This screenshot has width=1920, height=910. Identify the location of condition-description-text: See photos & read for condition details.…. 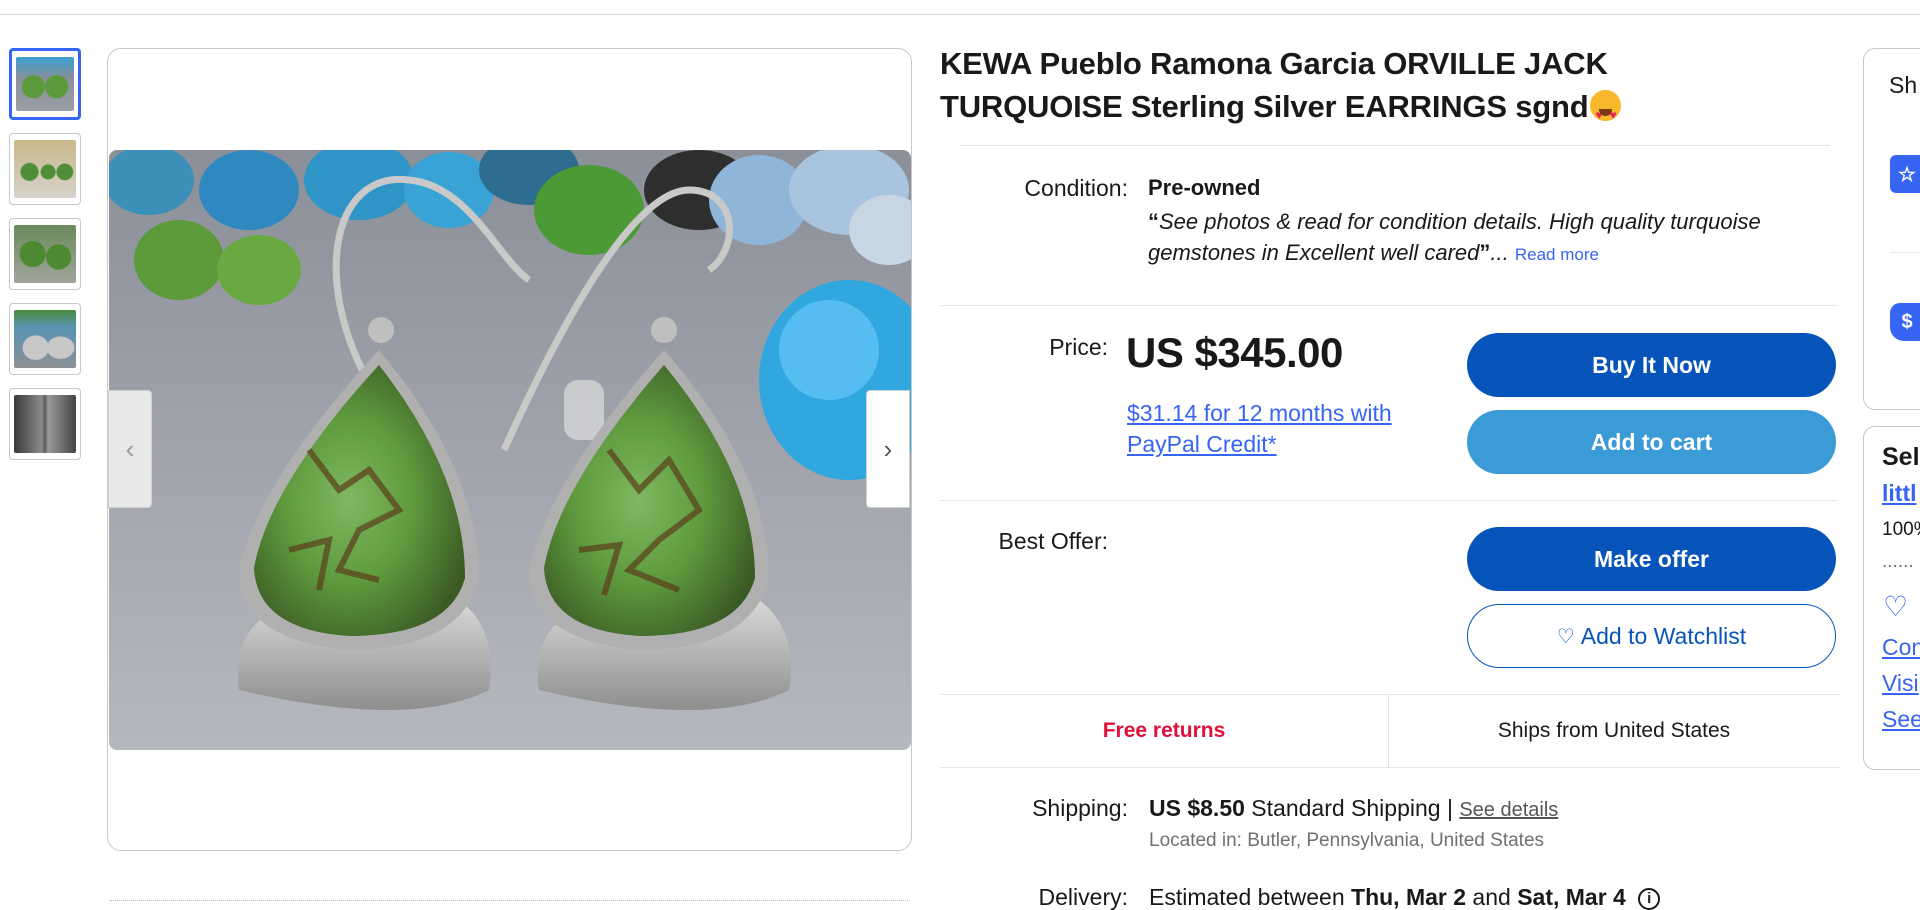
(1454, 237).